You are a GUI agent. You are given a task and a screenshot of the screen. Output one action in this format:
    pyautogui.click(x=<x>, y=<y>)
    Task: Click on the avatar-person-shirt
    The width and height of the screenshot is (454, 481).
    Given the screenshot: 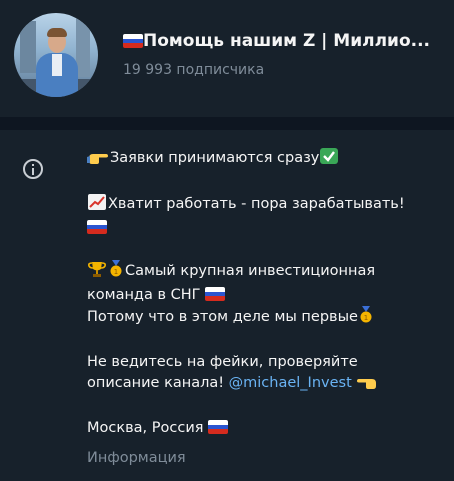 What is the action you would take?
    pyautogui.click(x=57, y=65)
    